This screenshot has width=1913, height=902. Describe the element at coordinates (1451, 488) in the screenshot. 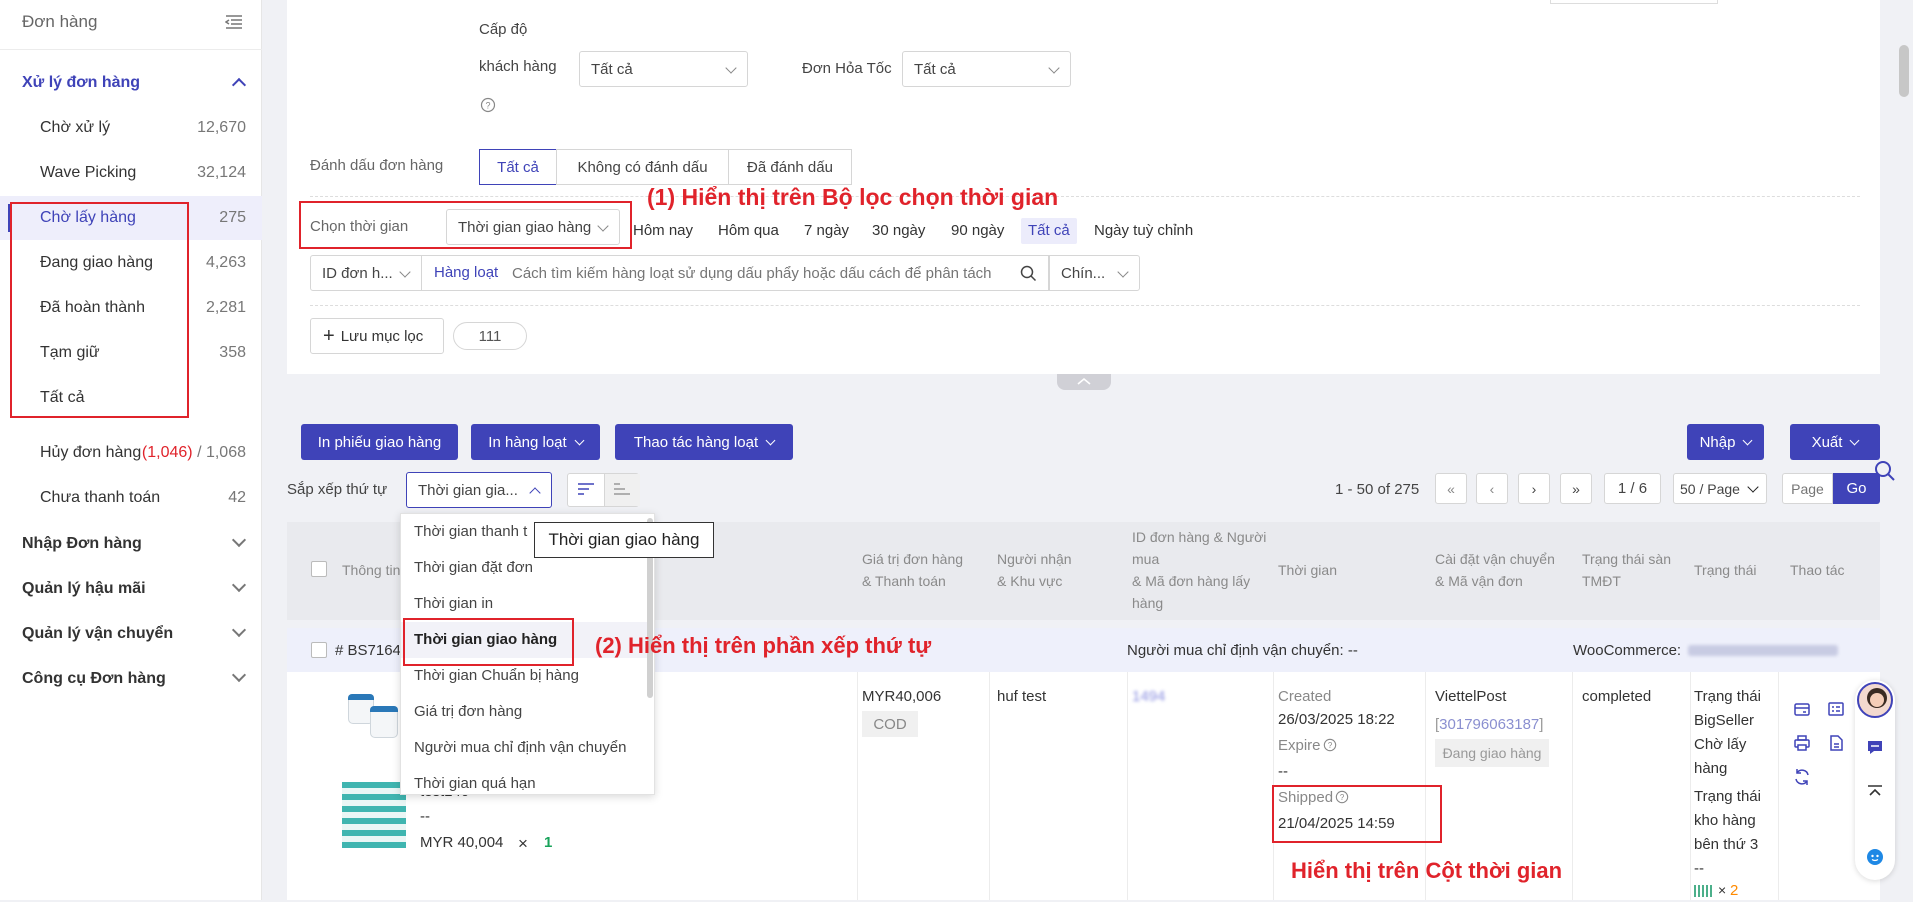

I see `first-page-icon: «` at that location.